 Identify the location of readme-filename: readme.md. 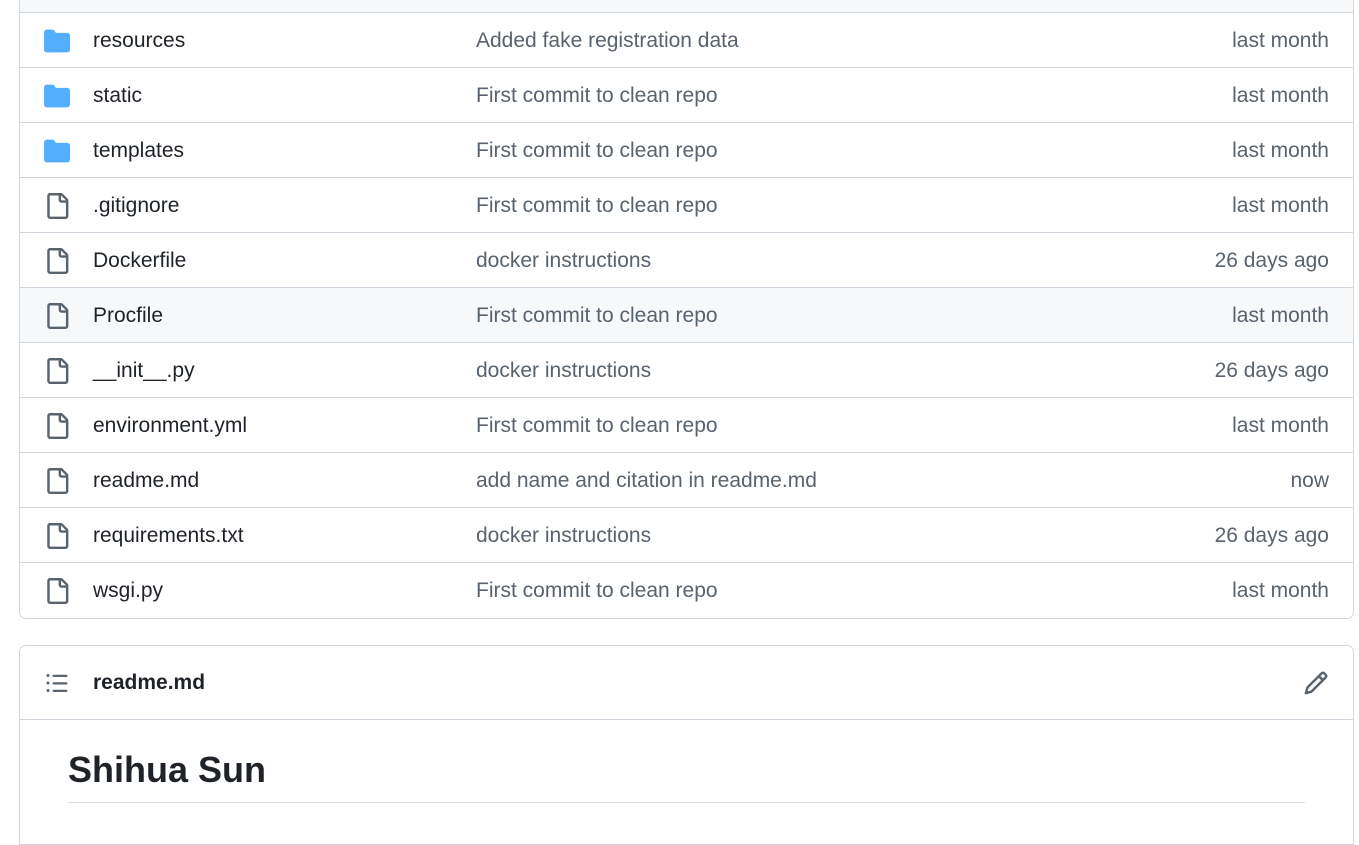
(149, 683).